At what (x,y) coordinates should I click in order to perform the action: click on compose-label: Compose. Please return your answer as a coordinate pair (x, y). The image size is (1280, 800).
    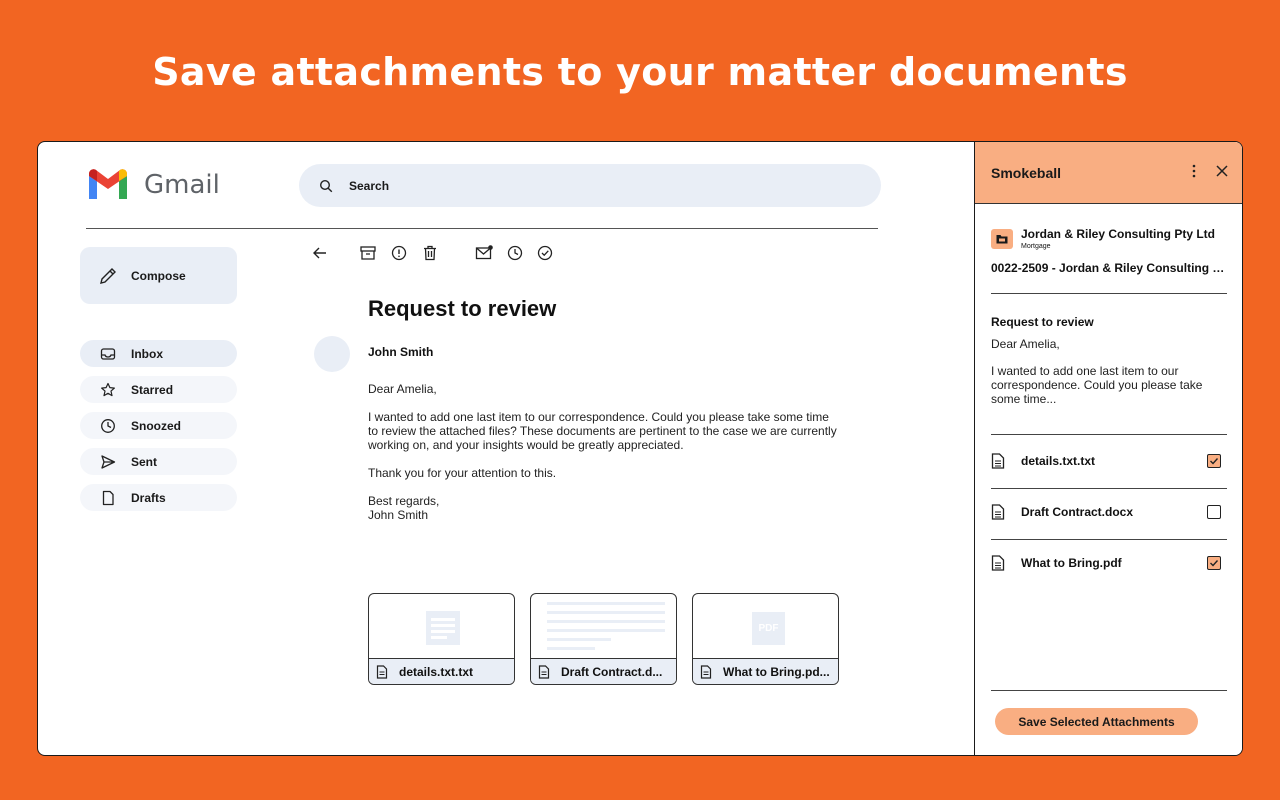
    Looking at the image, I should click on (158, 275).